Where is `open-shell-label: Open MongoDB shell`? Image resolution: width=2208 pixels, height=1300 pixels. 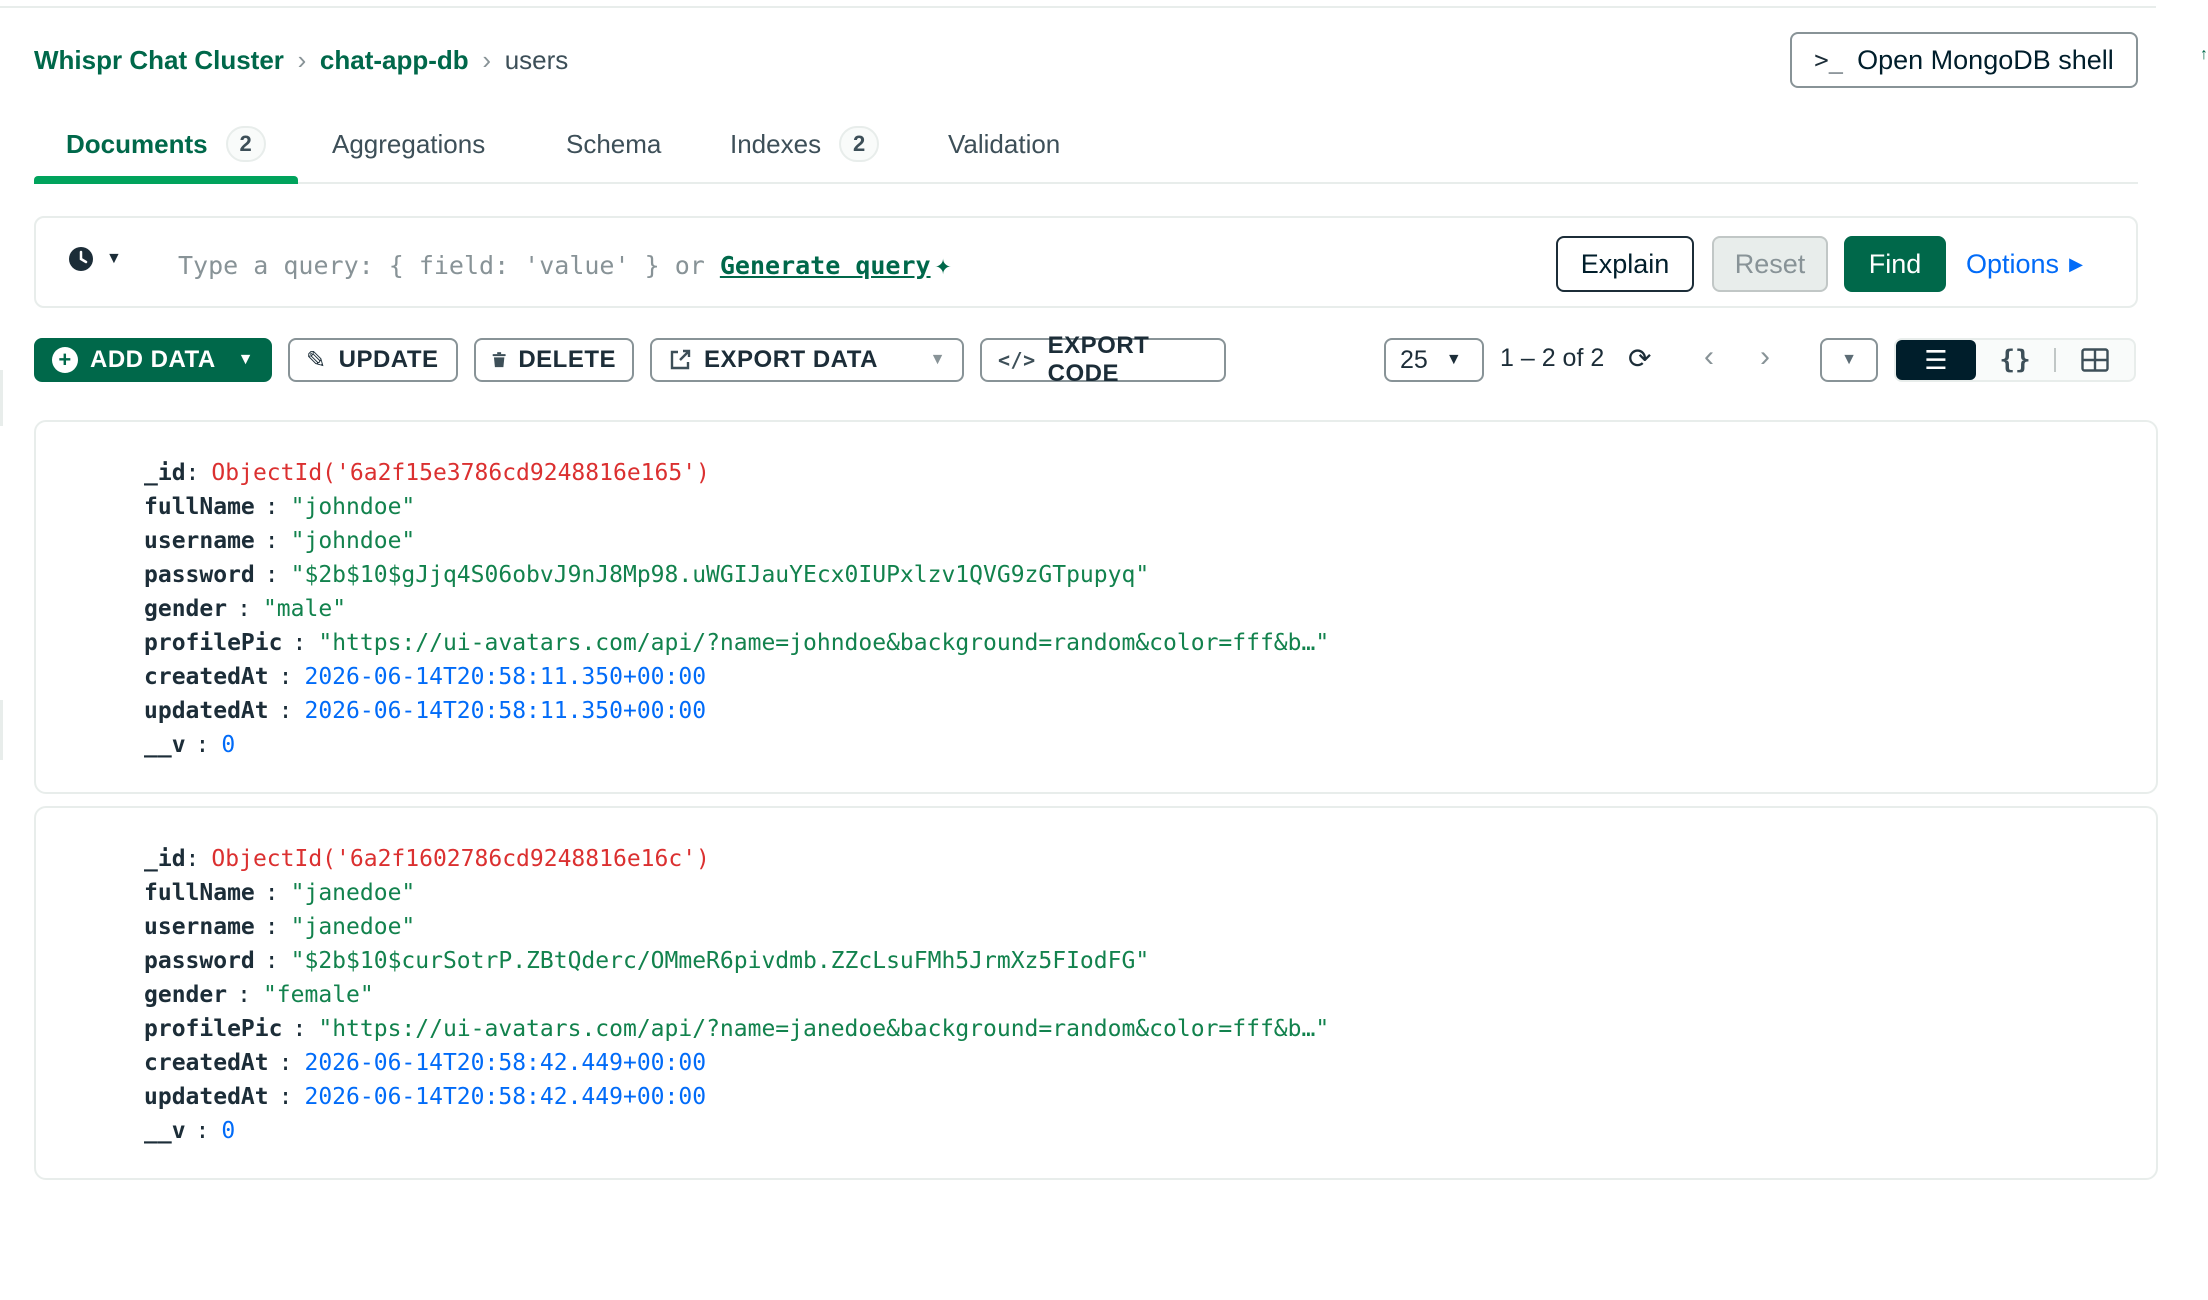 open-shell-label: Open MongoDB shell is located at coordinates (1985, 59).